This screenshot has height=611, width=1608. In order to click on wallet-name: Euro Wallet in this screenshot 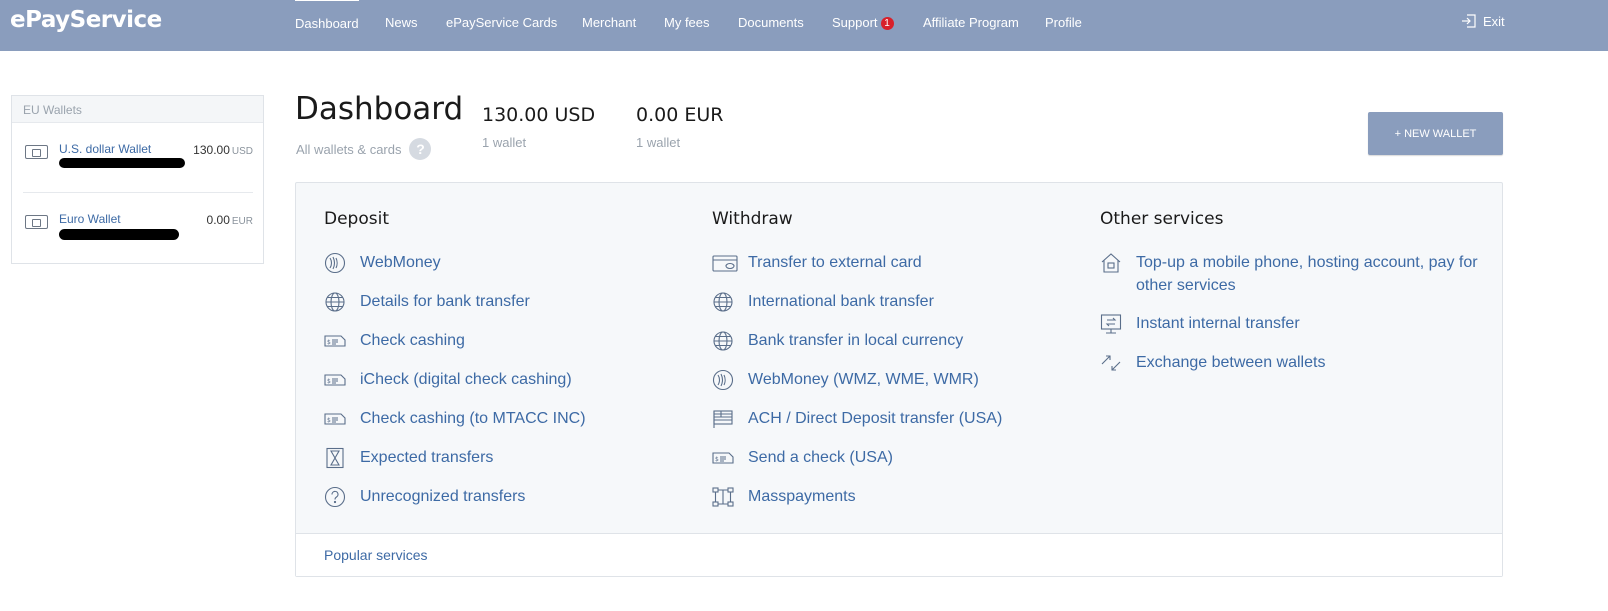, I will do `click(90, 219)`.